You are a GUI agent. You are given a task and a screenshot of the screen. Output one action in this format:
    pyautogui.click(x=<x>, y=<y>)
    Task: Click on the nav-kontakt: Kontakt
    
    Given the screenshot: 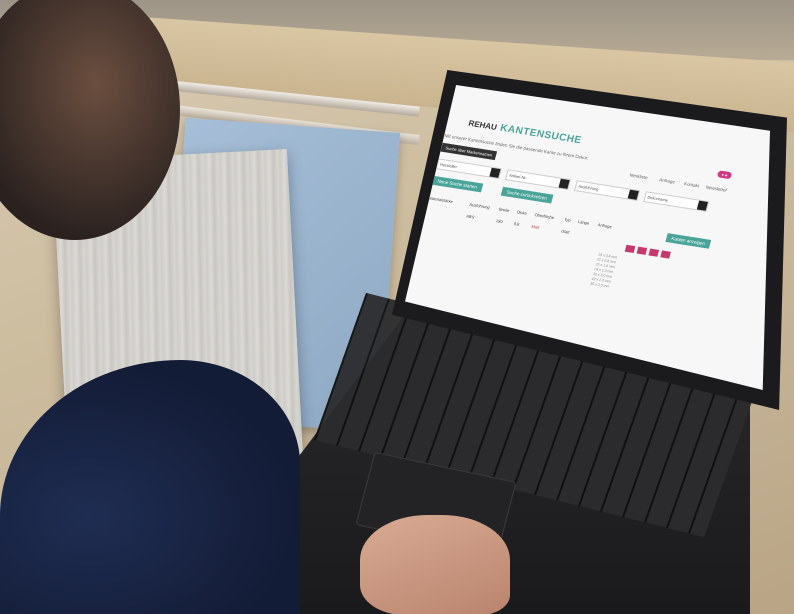 What is the action you would take?
    pyautogui.click(x=691, y=184)
    